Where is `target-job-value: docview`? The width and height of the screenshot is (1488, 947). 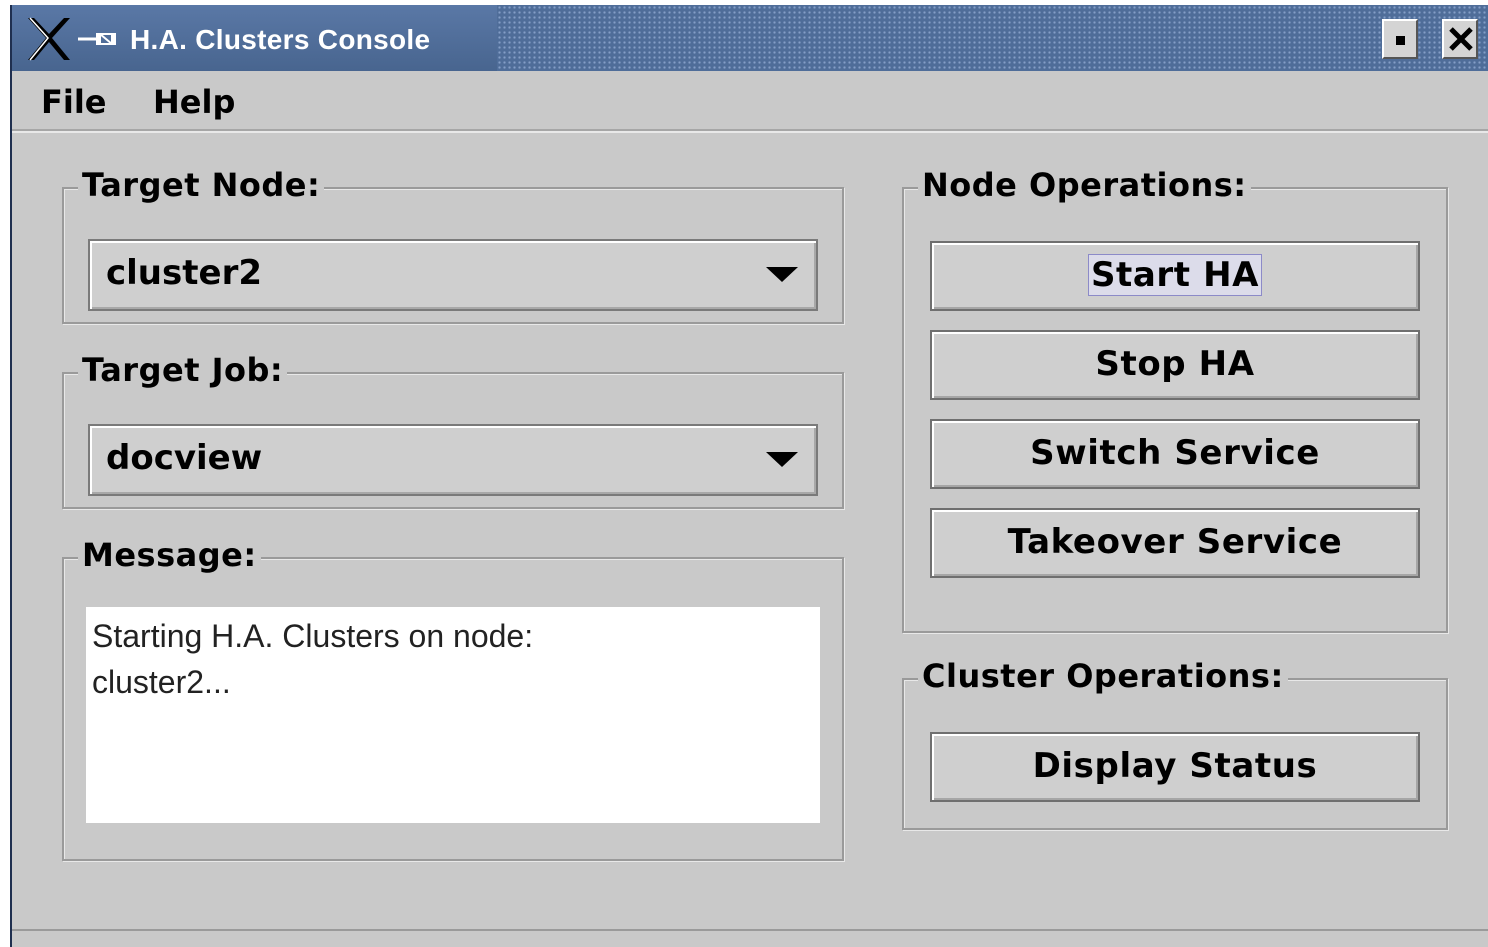
target-job-value: docview is located at coordinates (184, 458).